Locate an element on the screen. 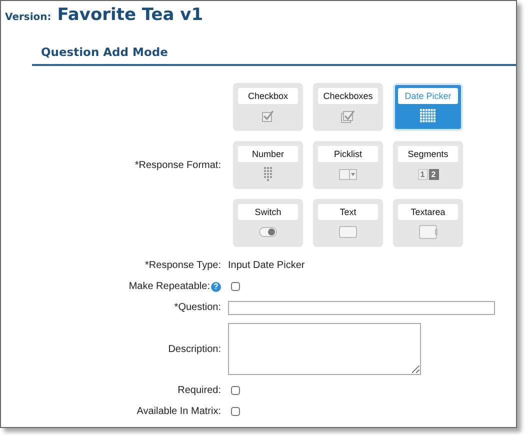 Image resolution: width=528 pixels, height=435 pixels. field-label: Available In Matrix: is located at coordinates (178, 411).